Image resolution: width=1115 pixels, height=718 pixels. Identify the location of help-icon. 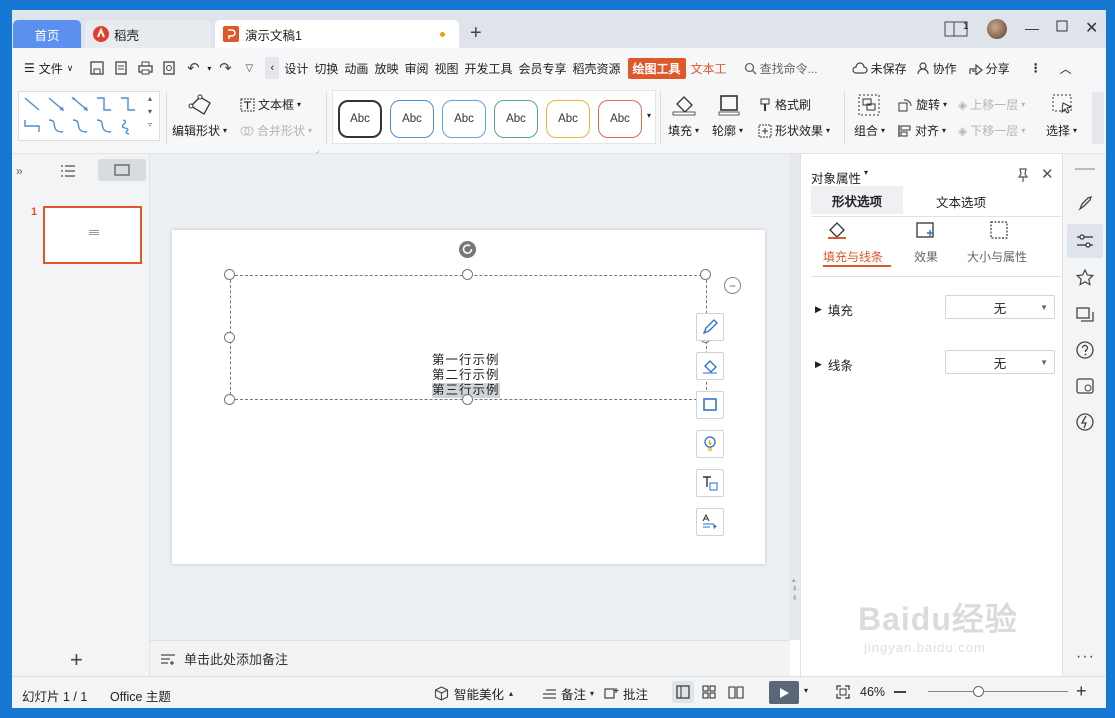
(1085, 350).